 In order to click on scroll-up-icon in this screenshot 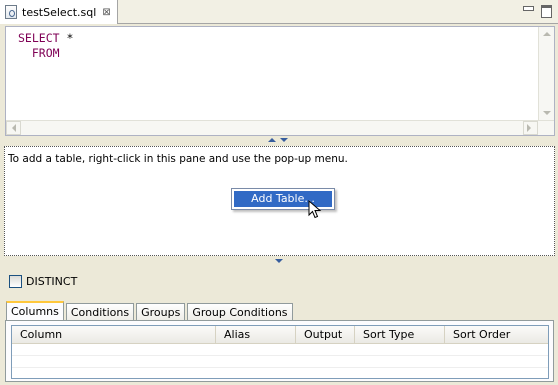, I will do `click(547, 34)`.